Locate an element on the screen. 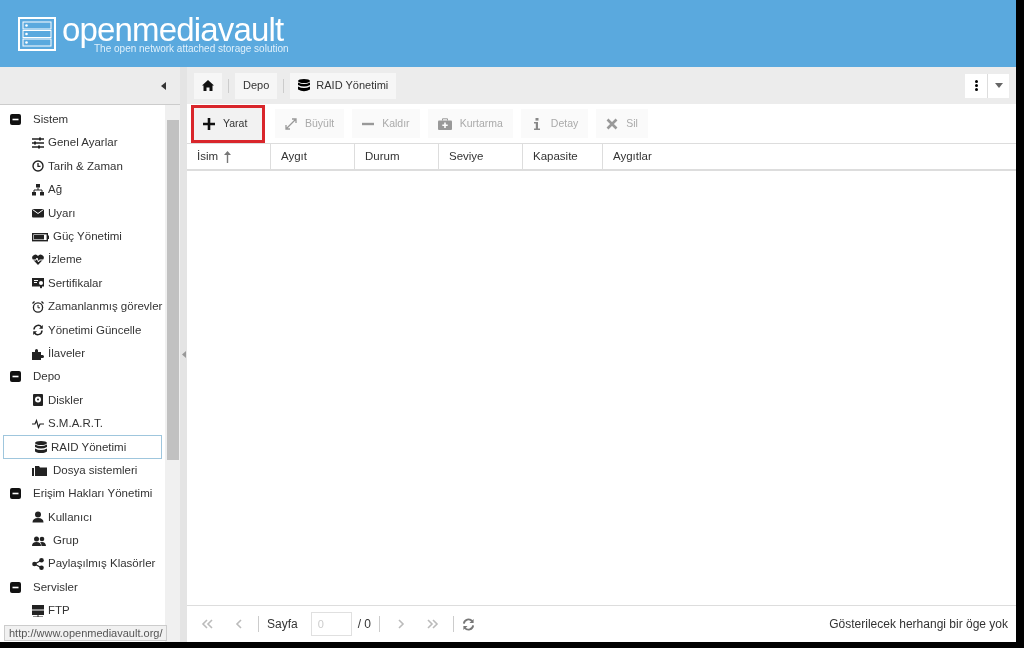  tree-item: Tarih & Zaman is located at coordinates (82, 166).